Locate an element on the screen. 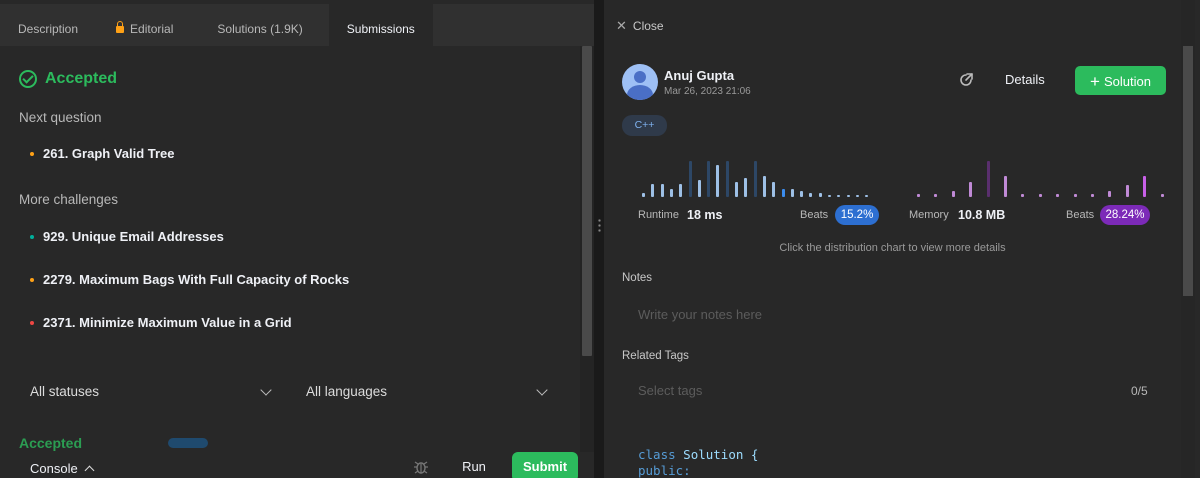 The height and width of the screenshot is (478, 1200). close-icon: ✕ is located at coordinates (621, 25).